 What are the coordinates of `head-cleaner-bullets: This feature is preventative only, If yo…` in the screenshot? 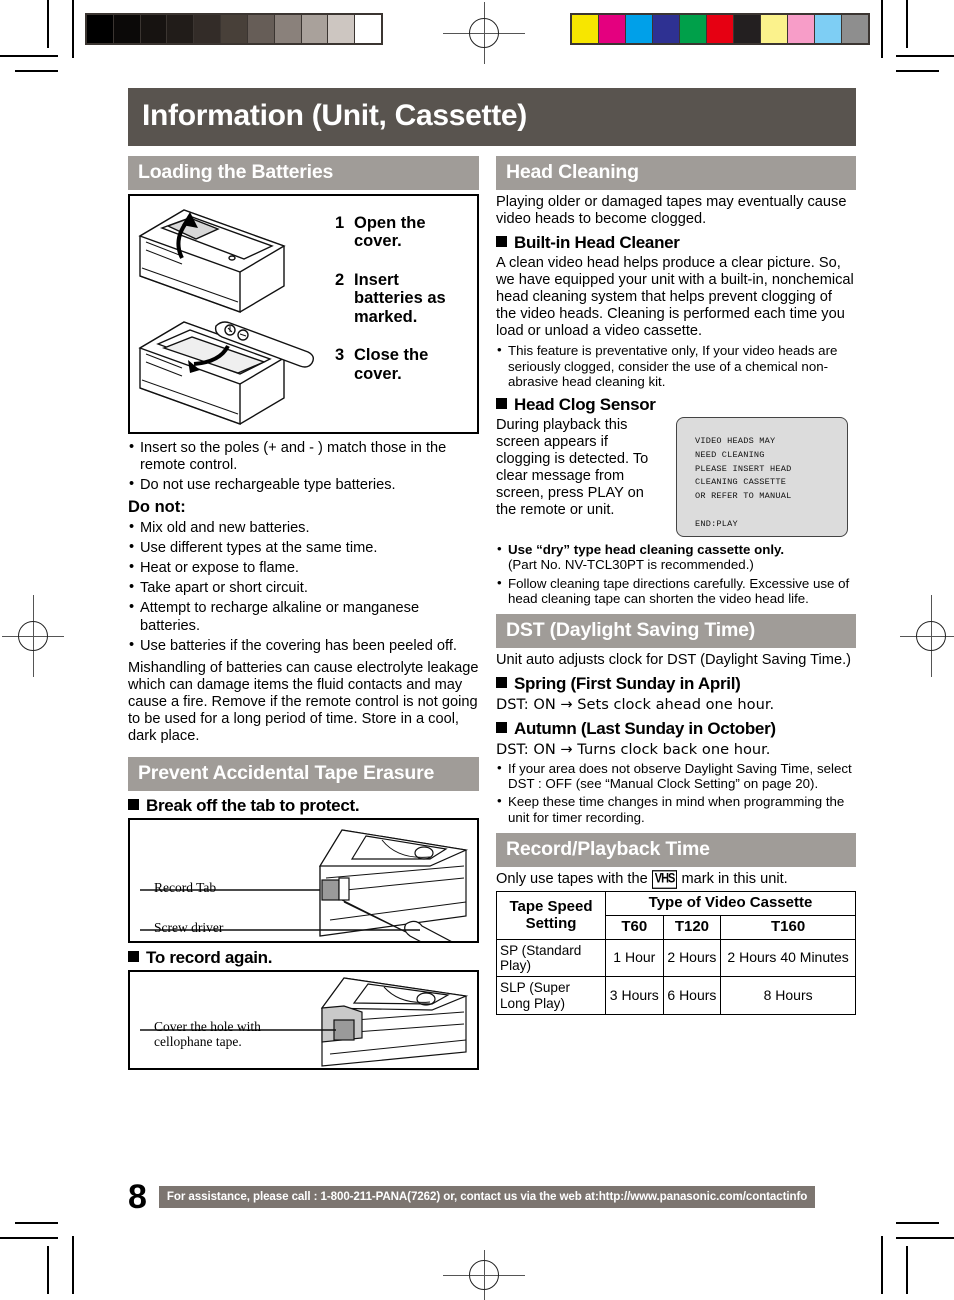 It's located at (676, 365).